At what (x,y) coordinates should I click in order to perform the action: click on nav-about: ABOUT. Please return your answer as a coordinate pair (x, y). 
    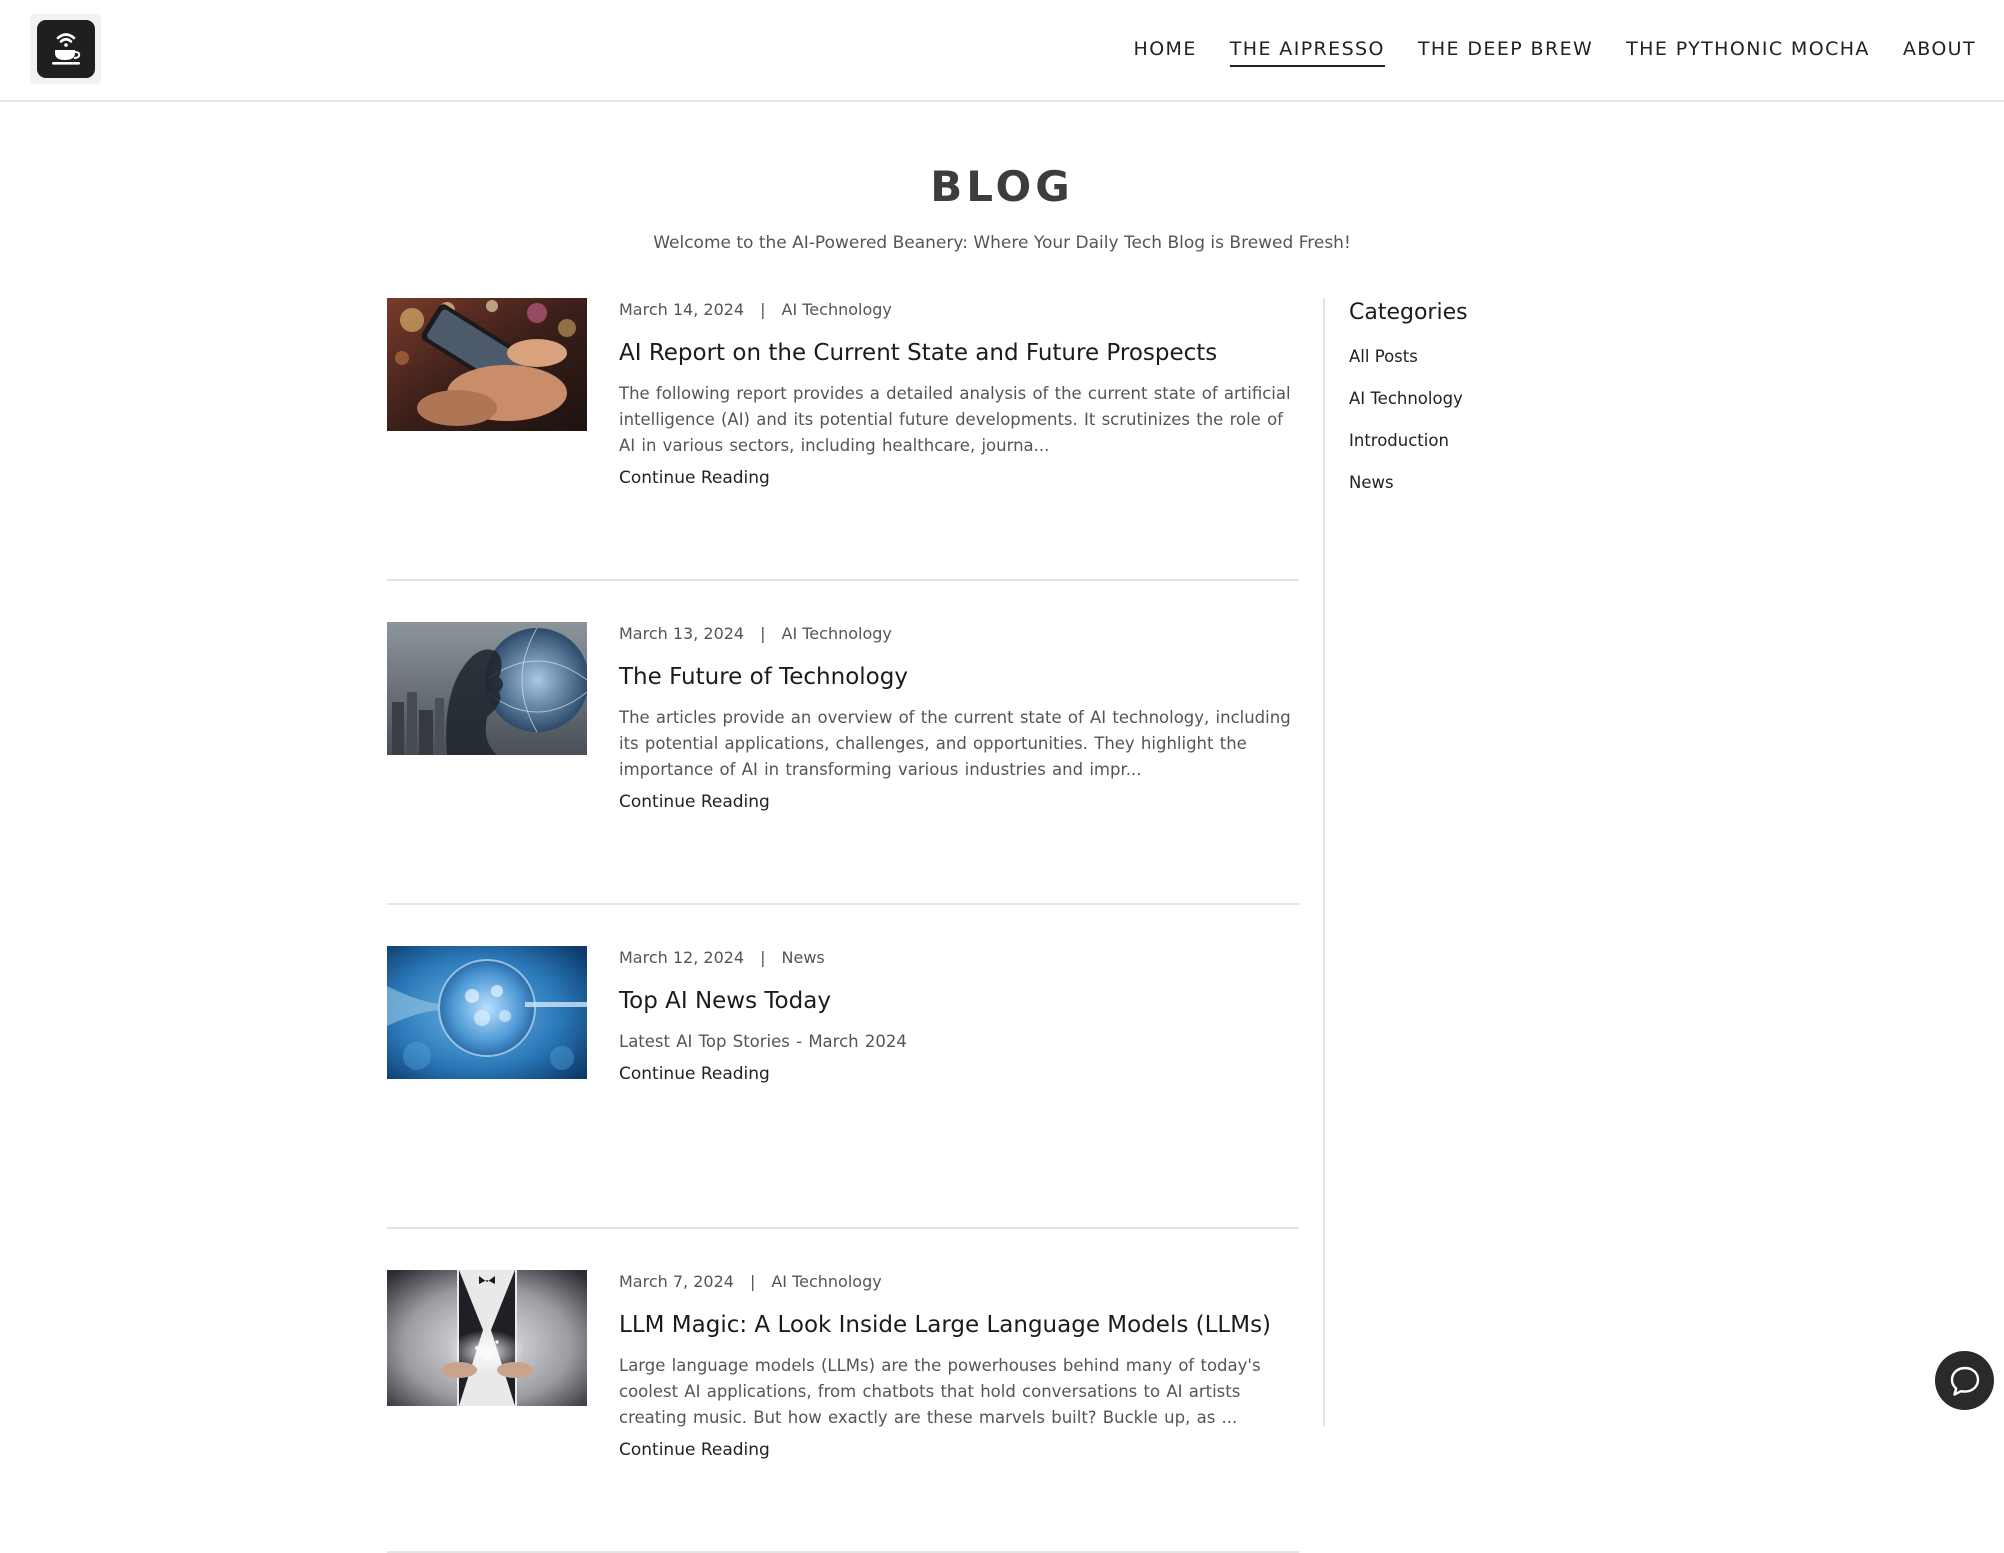
    Looking at the image, I should click on (1939, 52).